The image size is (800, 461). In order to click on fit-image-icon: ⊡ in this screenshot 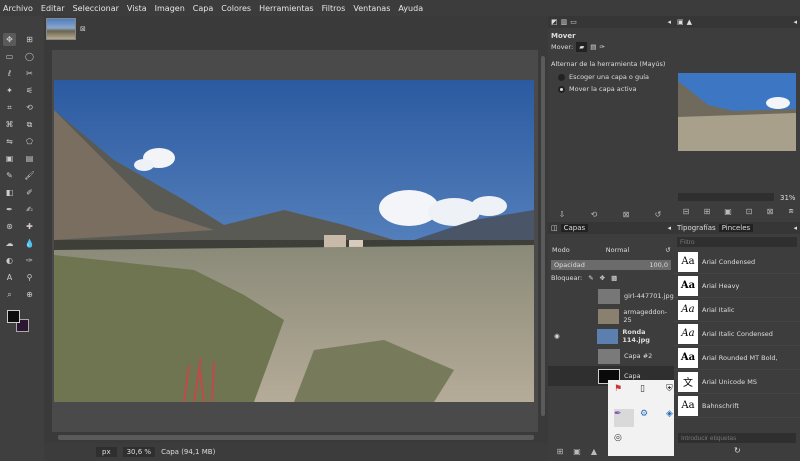, I will do `click(749, 211)`.